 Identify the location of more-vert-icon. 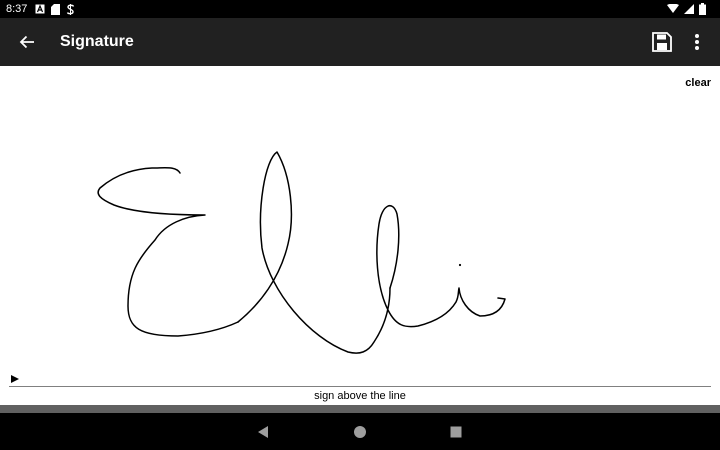
(697, 42).